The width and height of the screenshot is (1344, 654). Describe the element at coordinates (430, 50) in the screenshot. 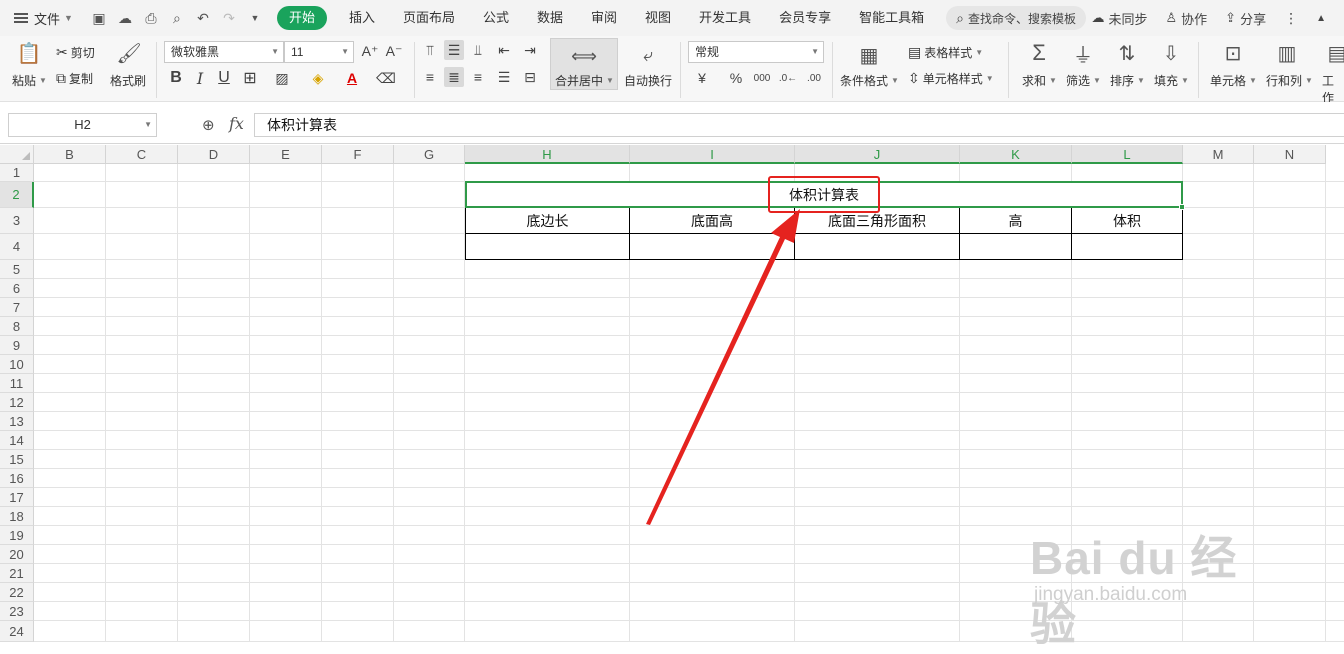

I see `align-top-icon: ⫪` at that location.